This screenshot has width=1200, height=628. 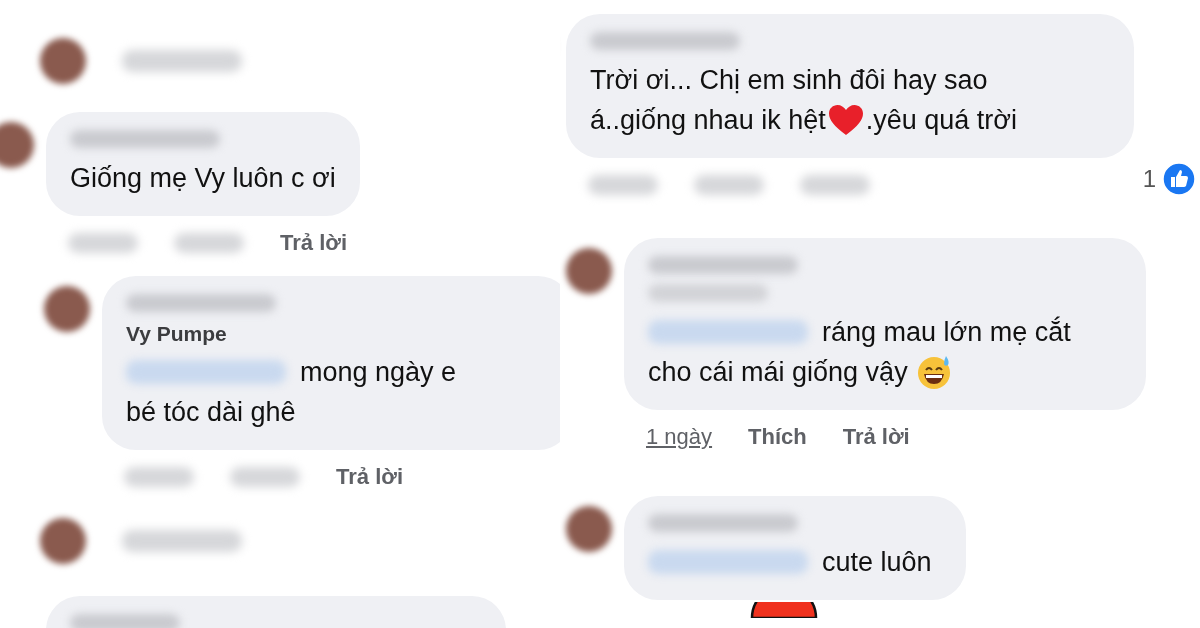 I want to click on comment-text: ráng mau lớn mẹ cắt, so click(x=946, y=332).